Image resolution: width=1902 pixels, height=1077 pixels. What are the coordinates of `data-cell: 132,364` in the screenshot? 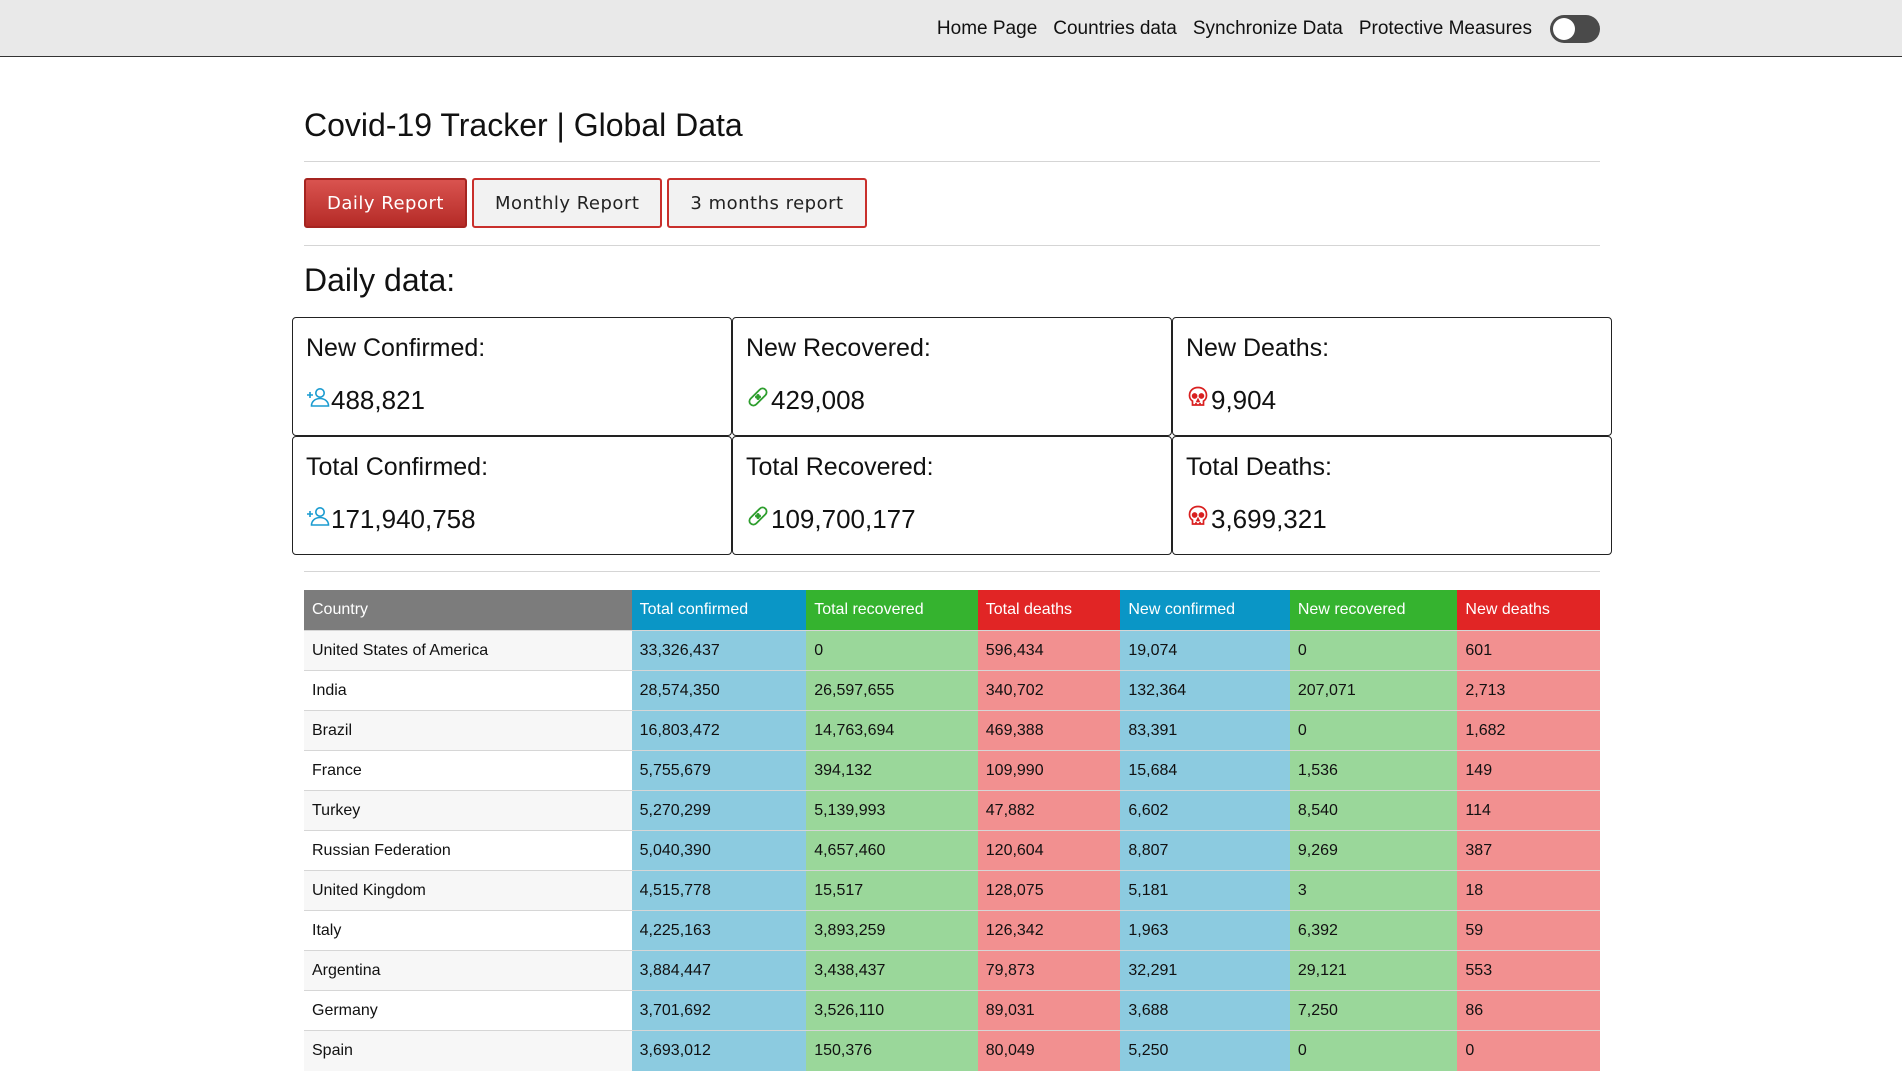 It's located at (1205, 690).